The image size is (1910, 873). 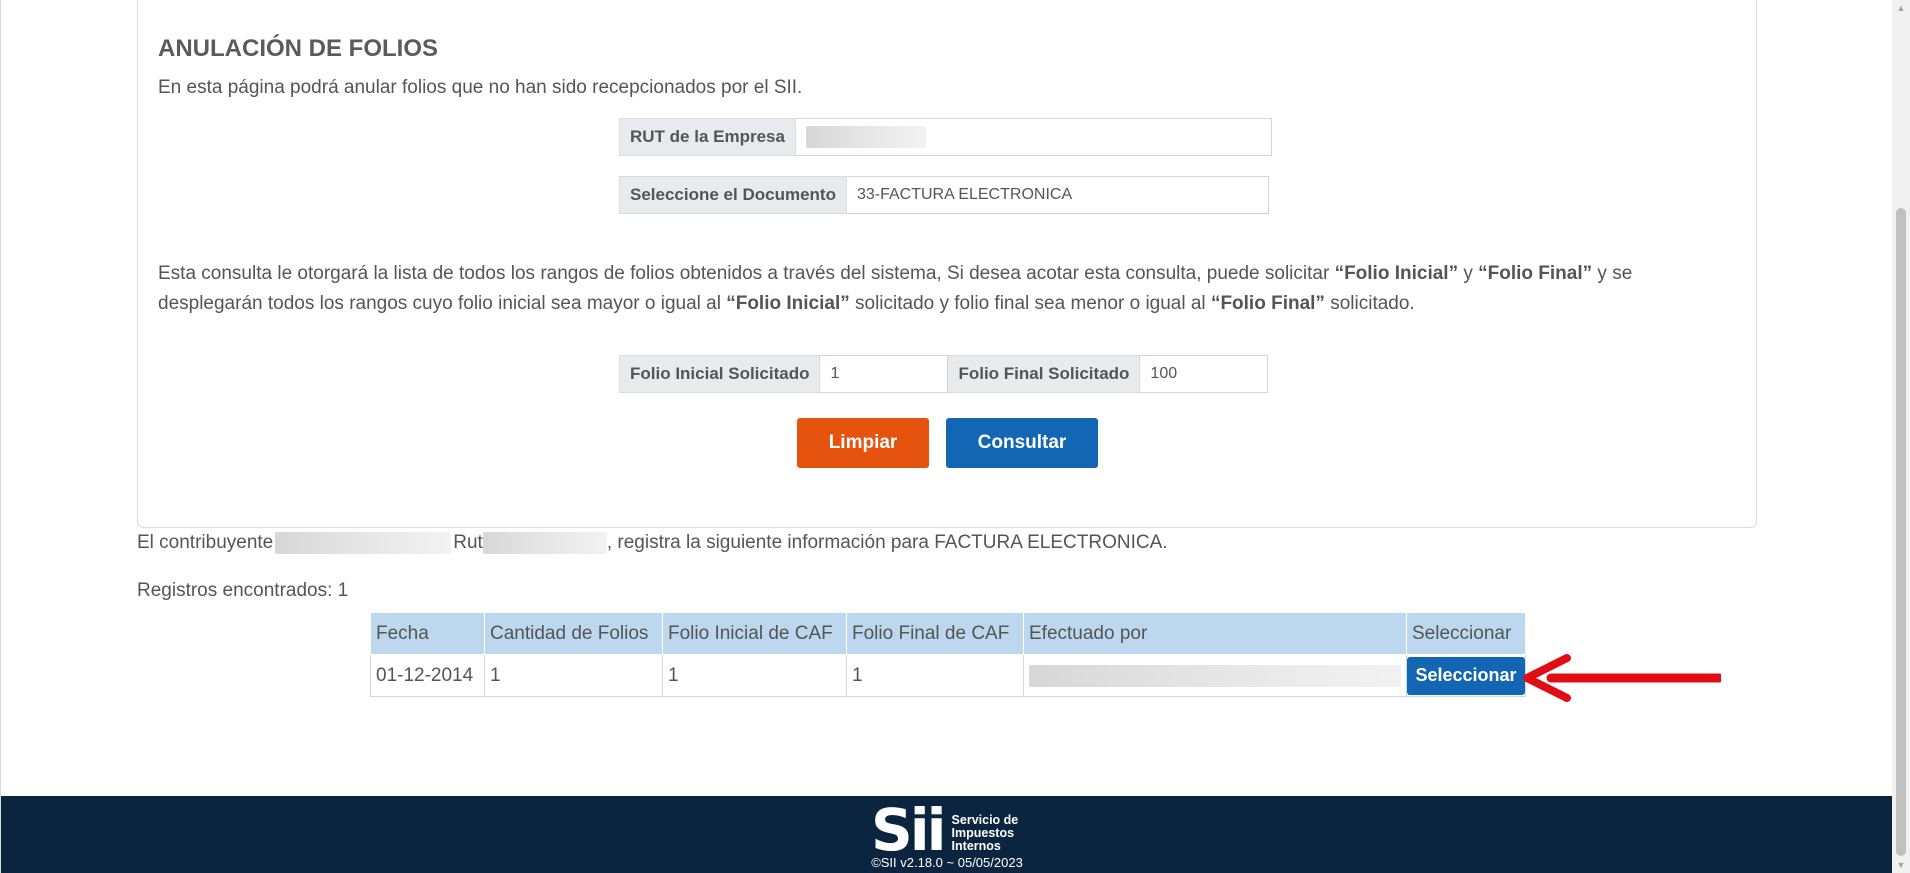 I want to click on scroll-up-icon: ▲, so click(x=1901, y=8).